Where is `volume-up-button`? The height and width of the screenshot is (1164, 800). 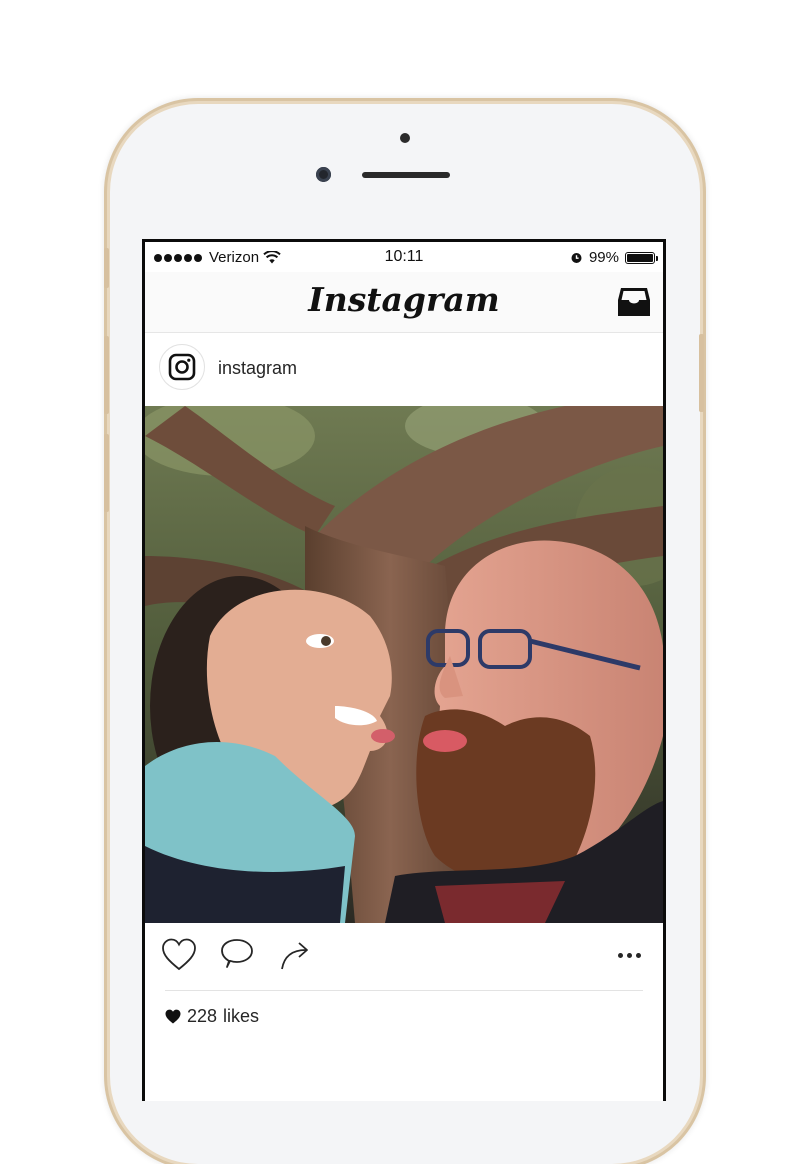
volume-up-button is located at coordinates (106, 375).